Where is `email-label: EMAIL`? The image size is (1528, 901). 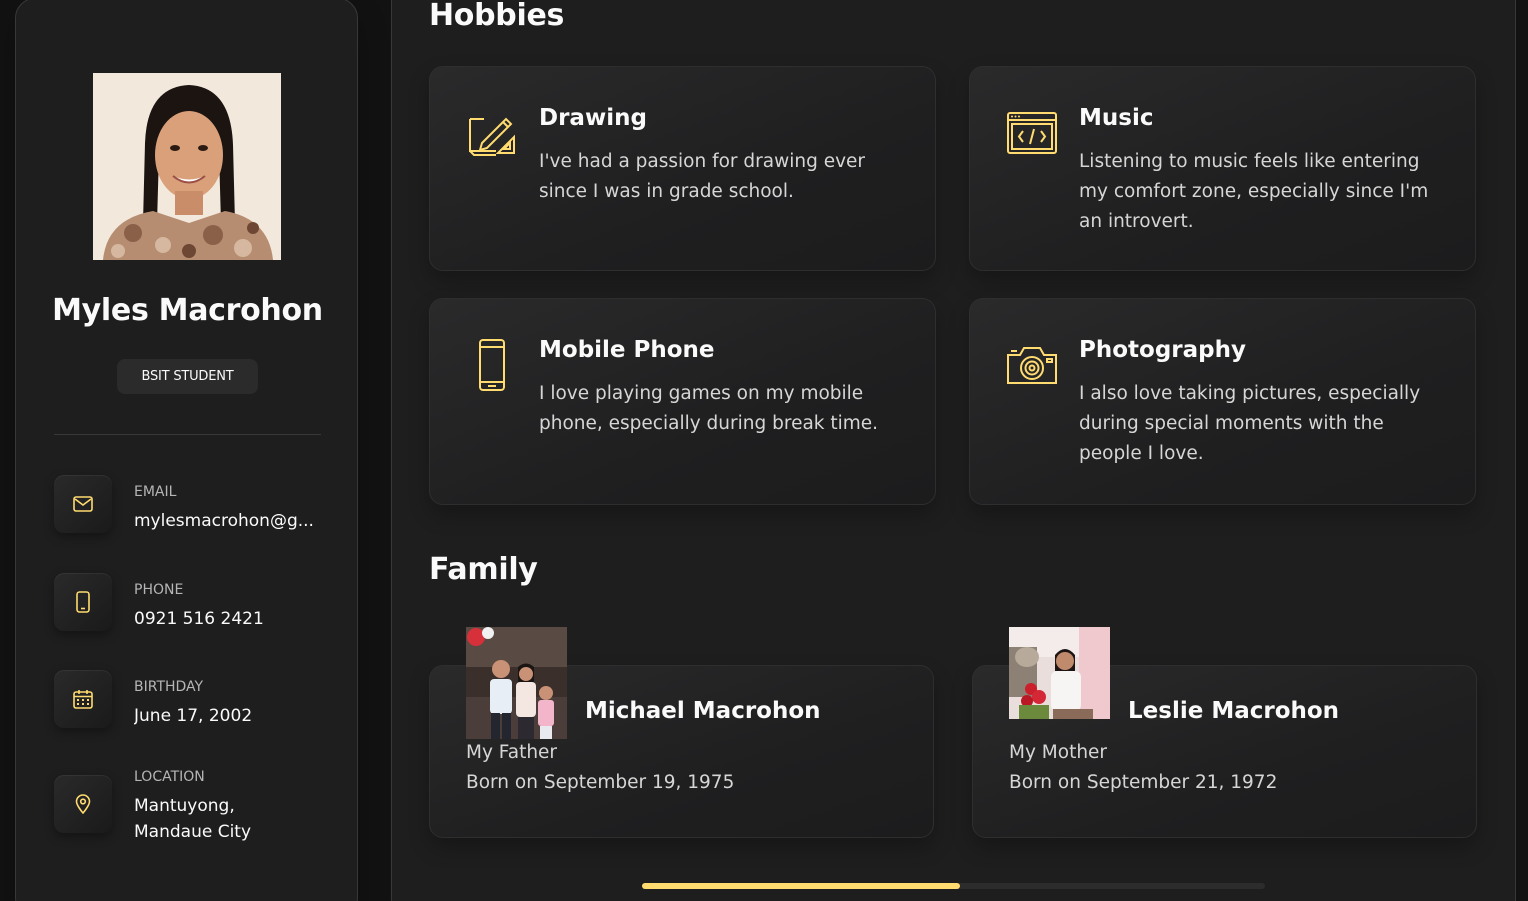 email-label: EMAIL is located at coordinates (155, 492).